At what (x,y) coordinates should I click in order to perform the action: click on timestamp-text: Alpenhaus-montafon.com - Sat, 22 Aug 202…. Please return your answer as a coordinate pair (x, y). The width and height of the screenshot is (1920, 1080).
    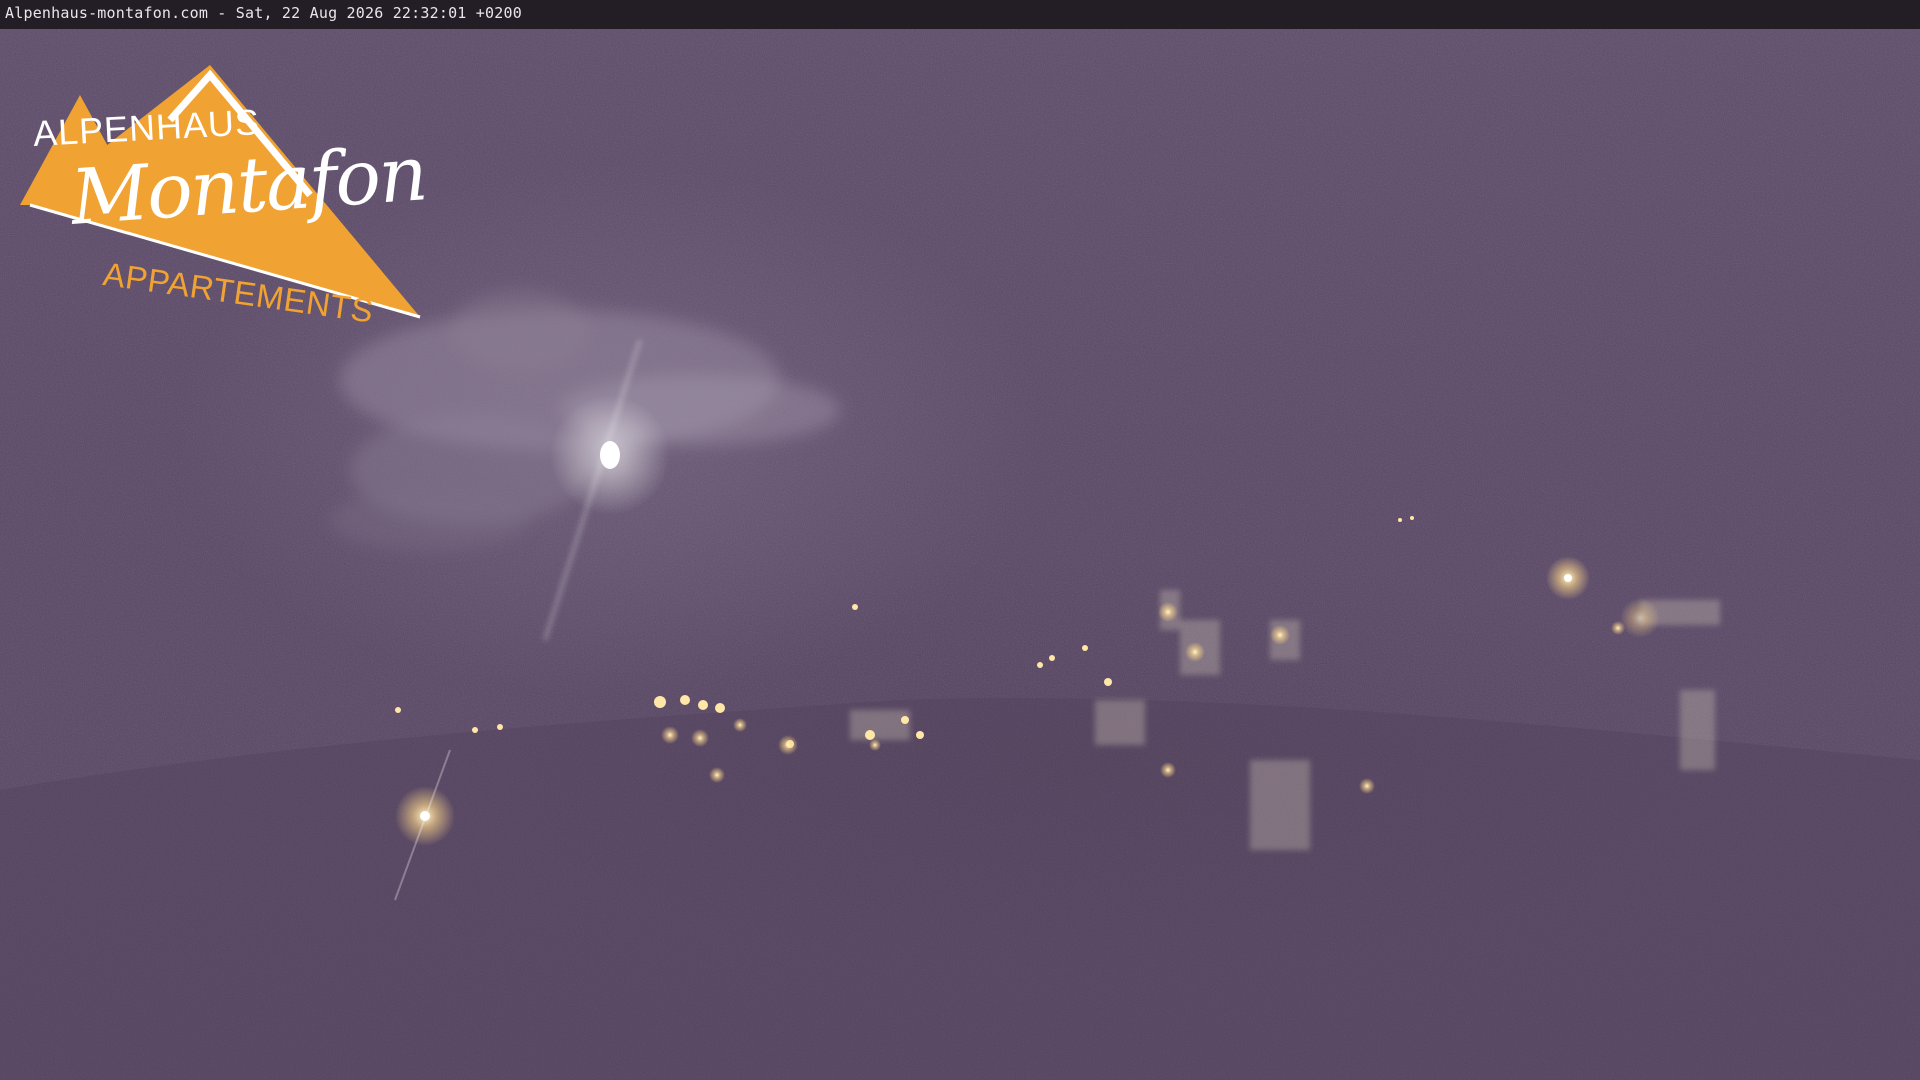
    Looking at the image, I should click on (263, 13).